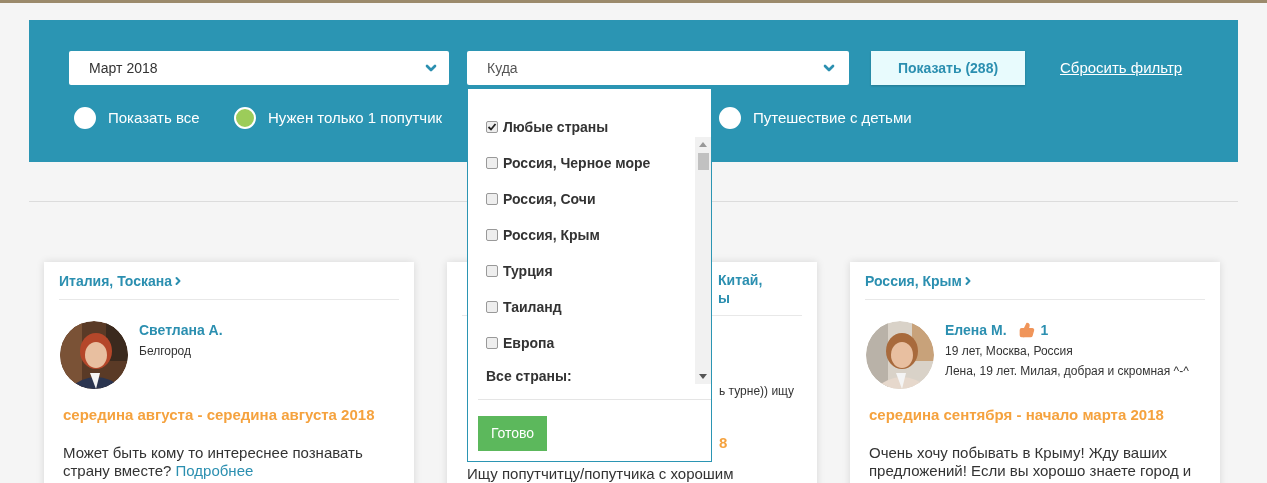  I want to click on trip-description: Может быть кому то интереснее познавать страну вместе? Подробнее, so click(213, 461).